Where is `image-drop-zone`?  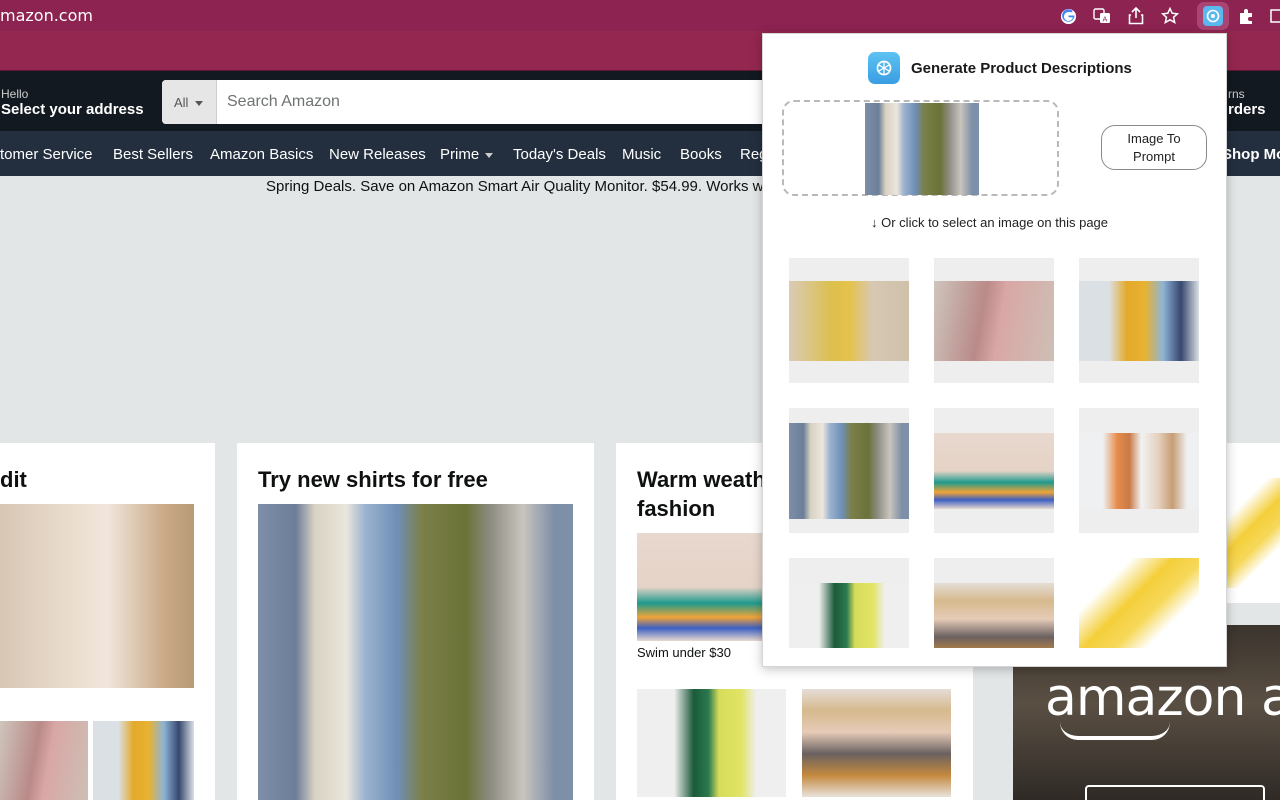
image-drop-zone is located at coordinates (920, 148).